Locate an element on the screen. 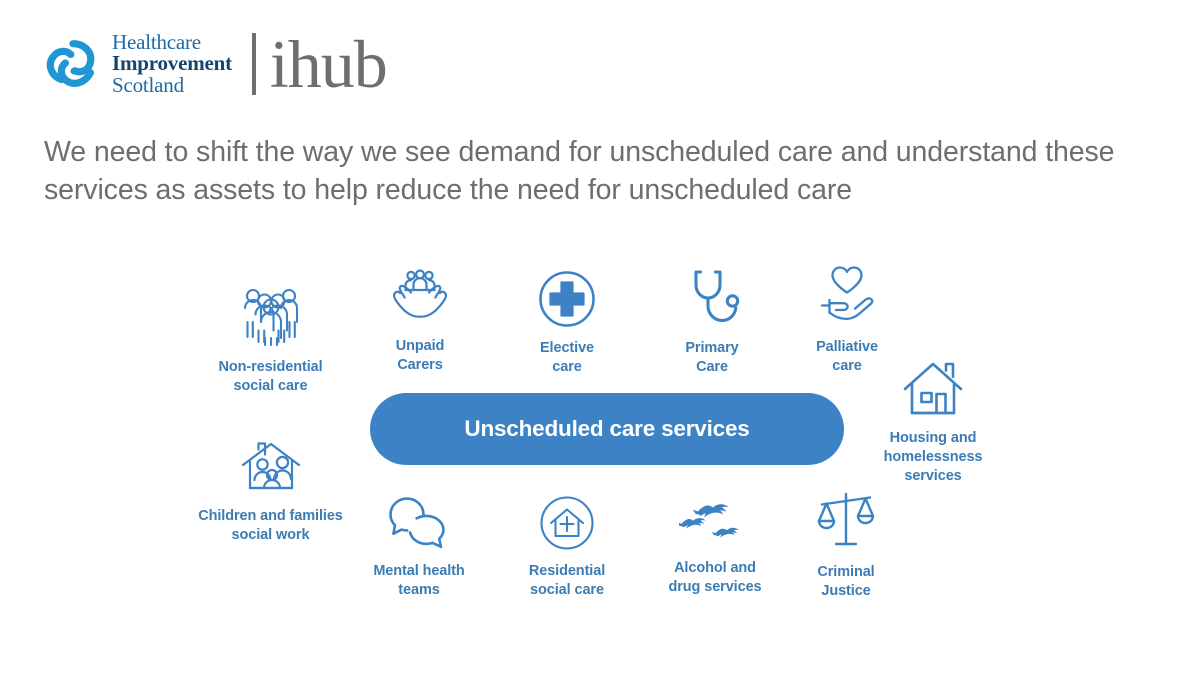 This screenshot has height=675, width=1200. brand-logo: Healthcare Improvement Scotland ihub is located at coordinates (215, 64).